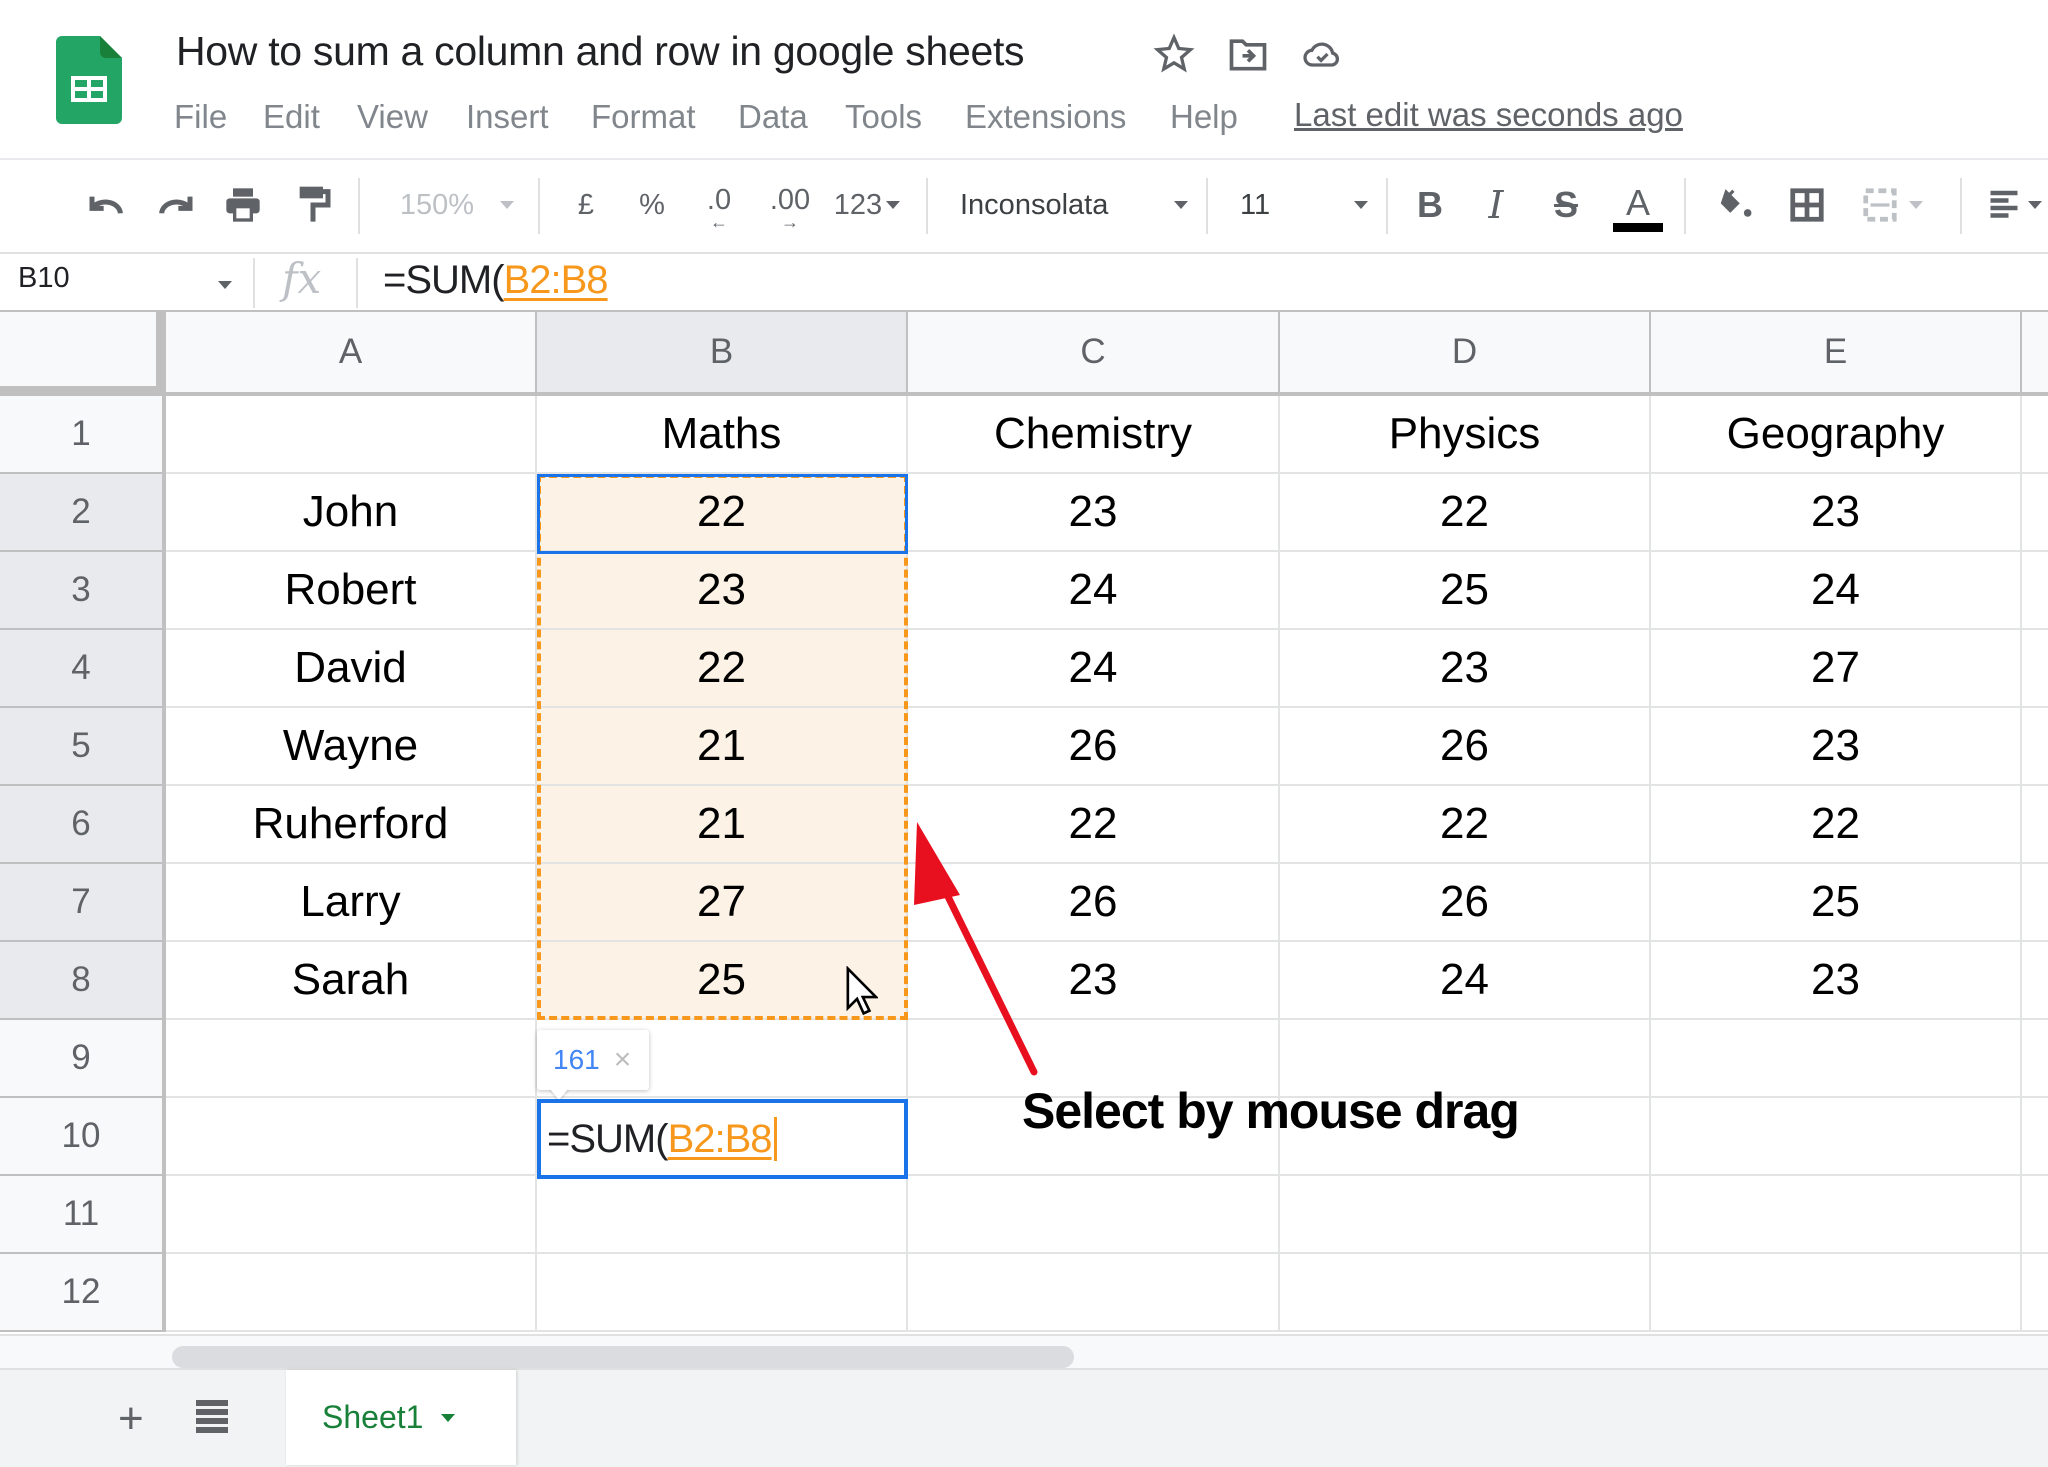 The image size is (2048, 1467). What do you see at coordinates (1836, 1215) in the screenshot?
I see `cell-e11` at bounding box center [1836, 1215].